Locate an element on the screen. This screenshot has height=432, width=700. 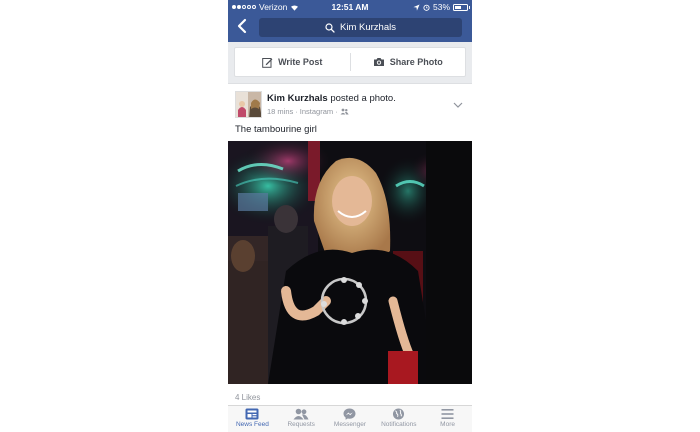
search-bar: Kim Kurzhals is located at coordinates (360, 27).